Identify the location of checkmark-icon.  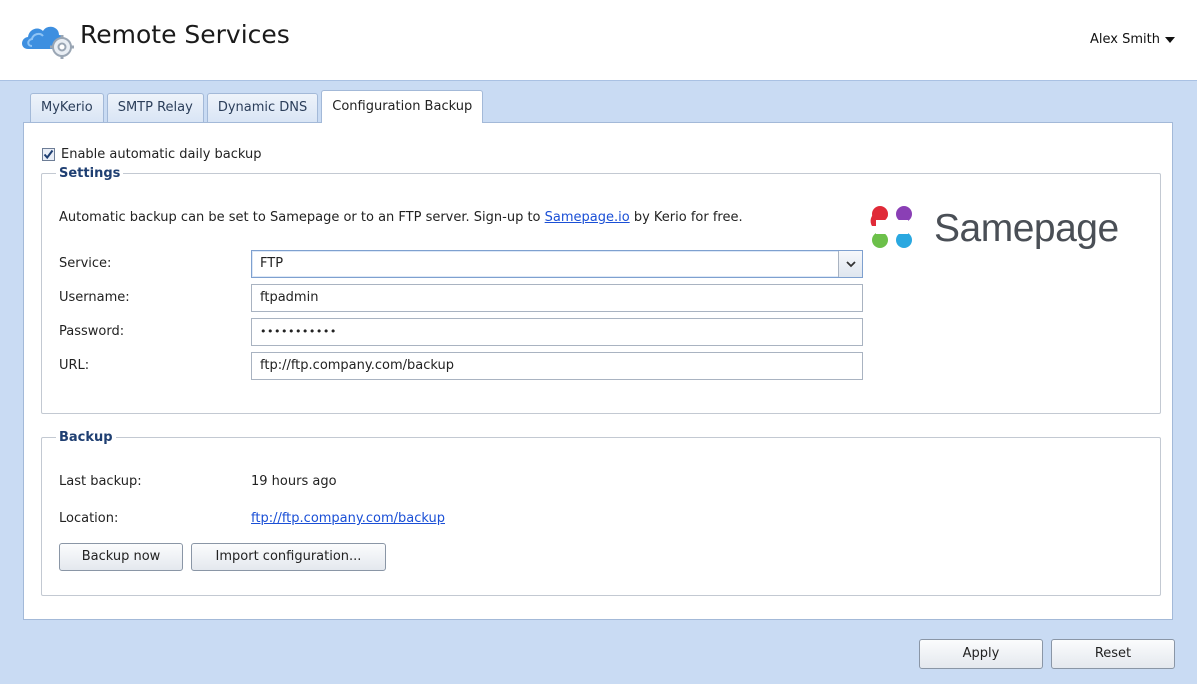
(48, 154).